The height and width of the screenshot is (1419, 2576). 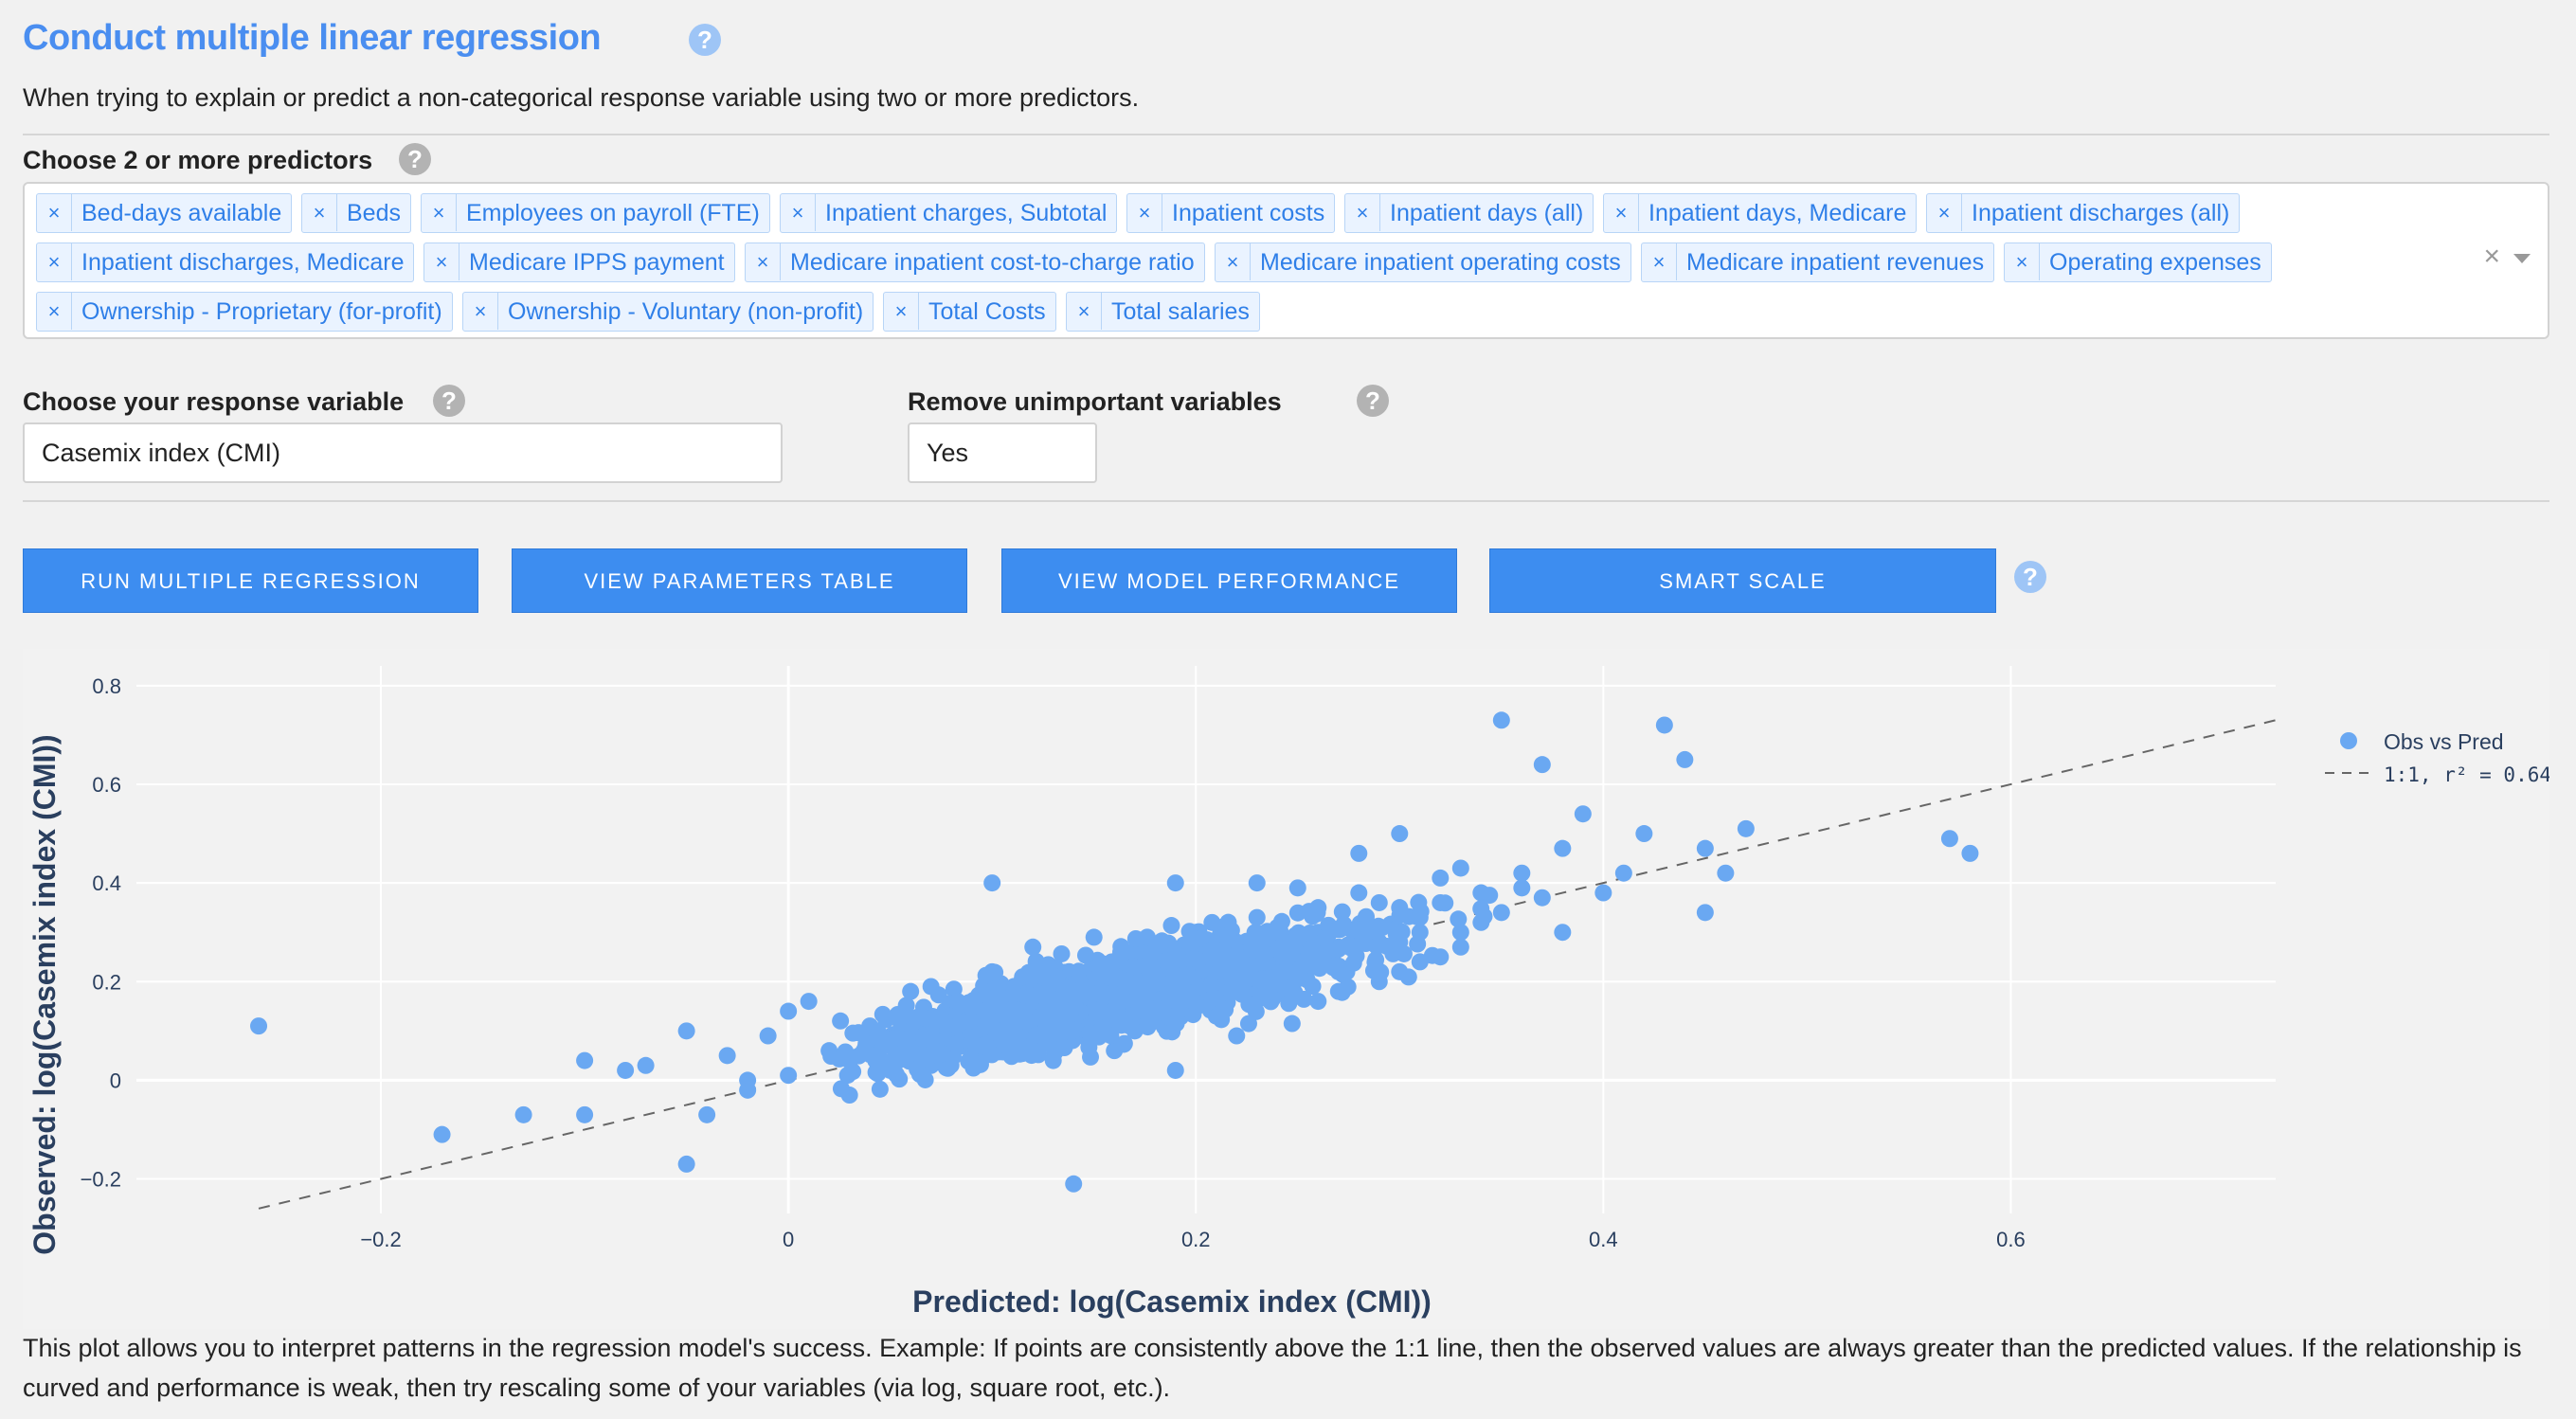 I want to click on predictor-tag: × Operating expenses, so click(x=2138, y=262).